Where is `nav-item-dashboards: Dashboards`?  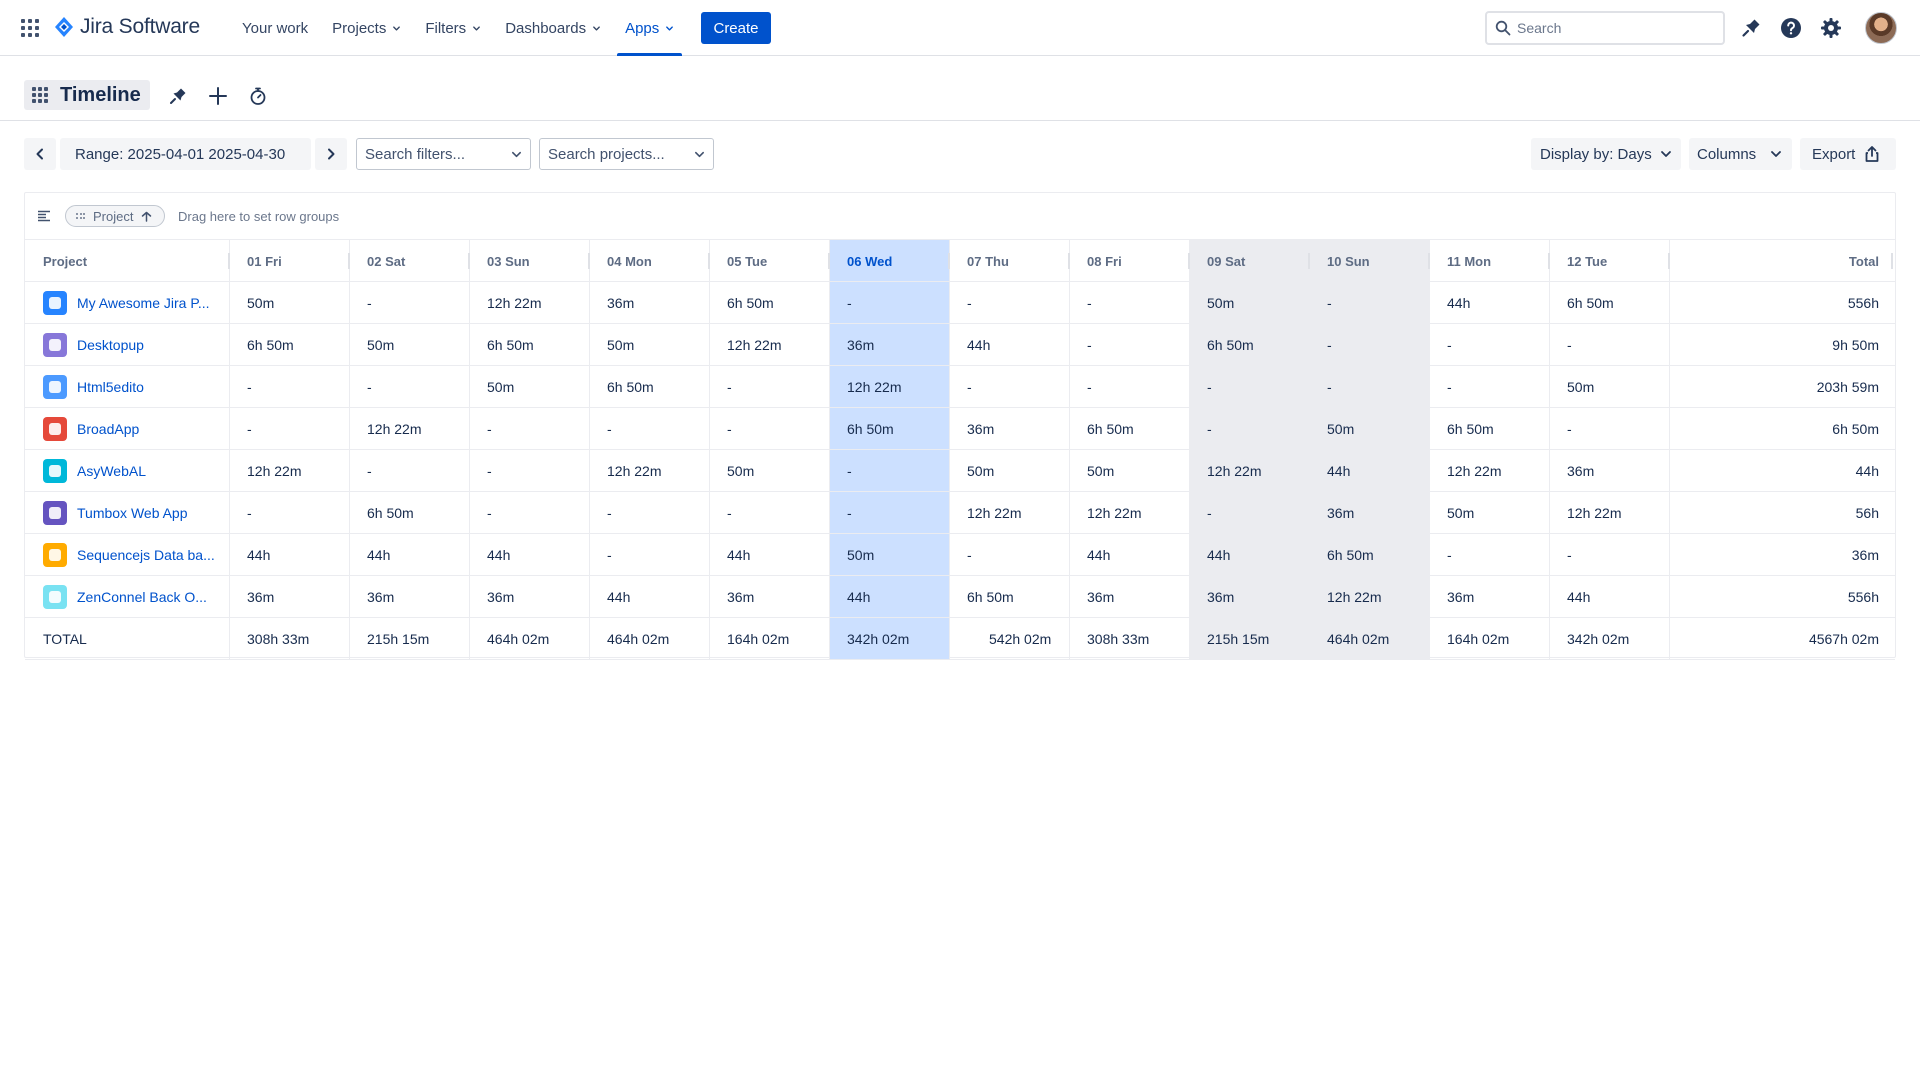
nav-item-dashboards: Dashboards is located at coordinates (553, 28).